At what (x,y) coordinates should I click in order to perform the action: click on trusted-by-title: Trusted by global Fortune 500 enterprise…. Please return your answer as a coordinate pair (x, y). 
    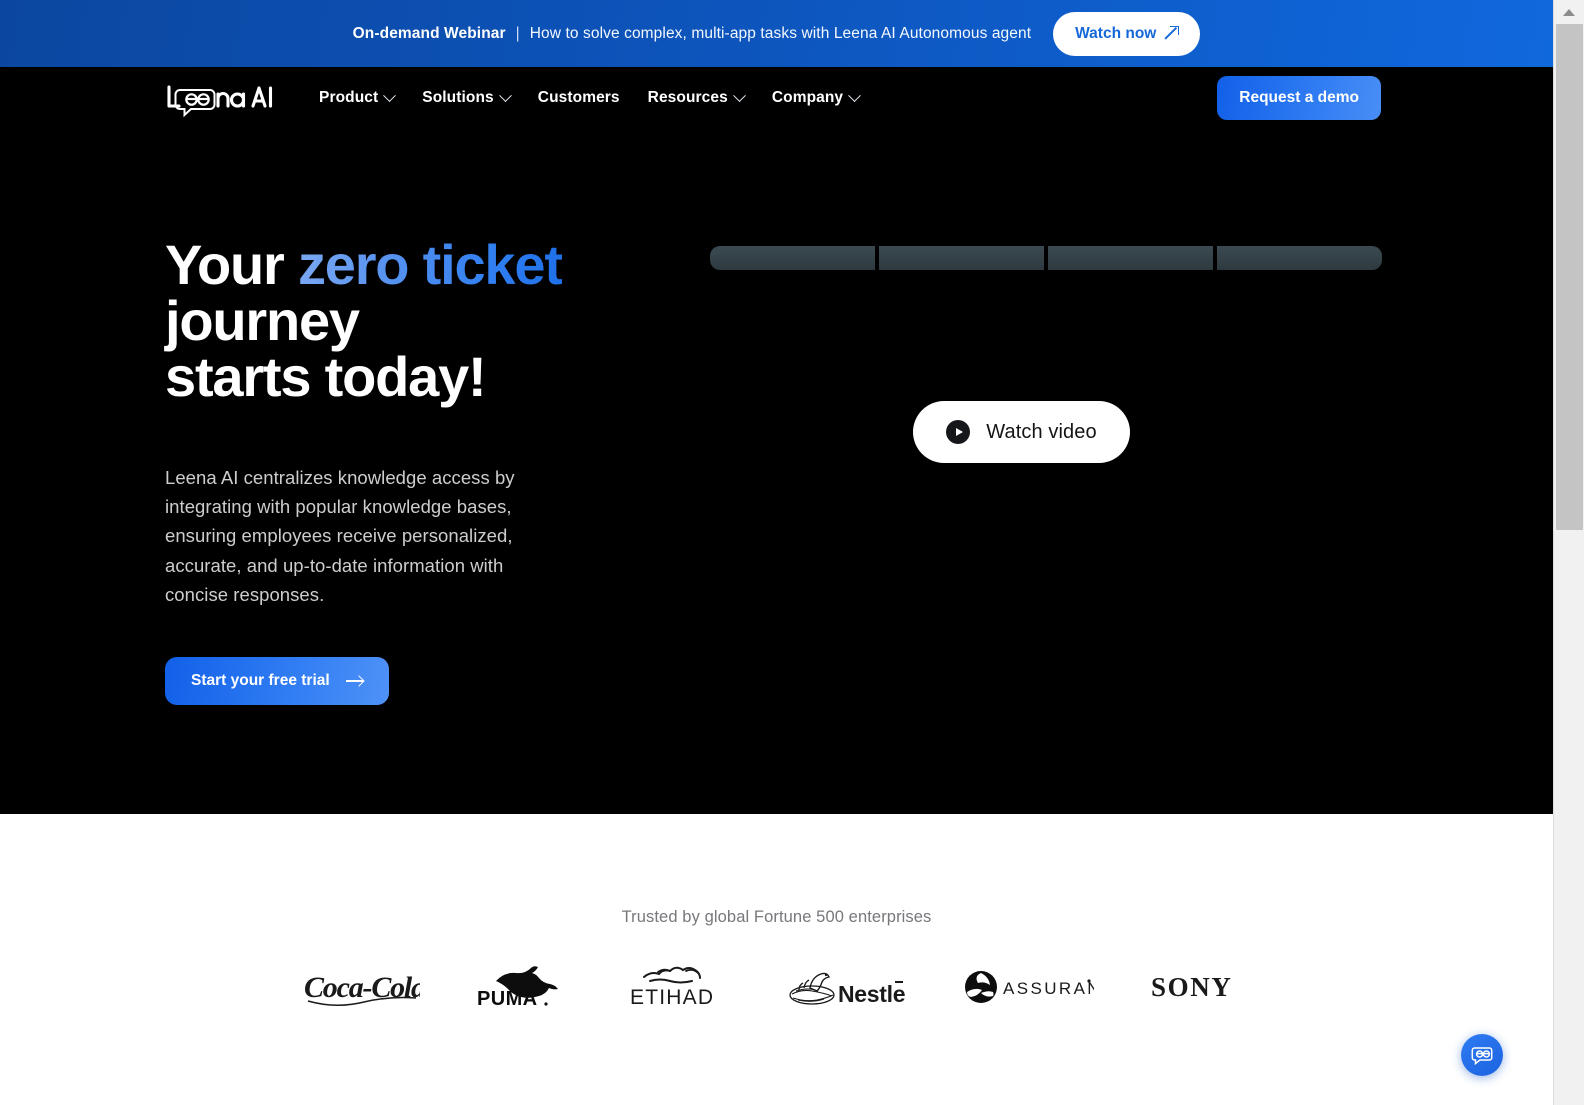
    Looking at the image, I should click on (776, 917).